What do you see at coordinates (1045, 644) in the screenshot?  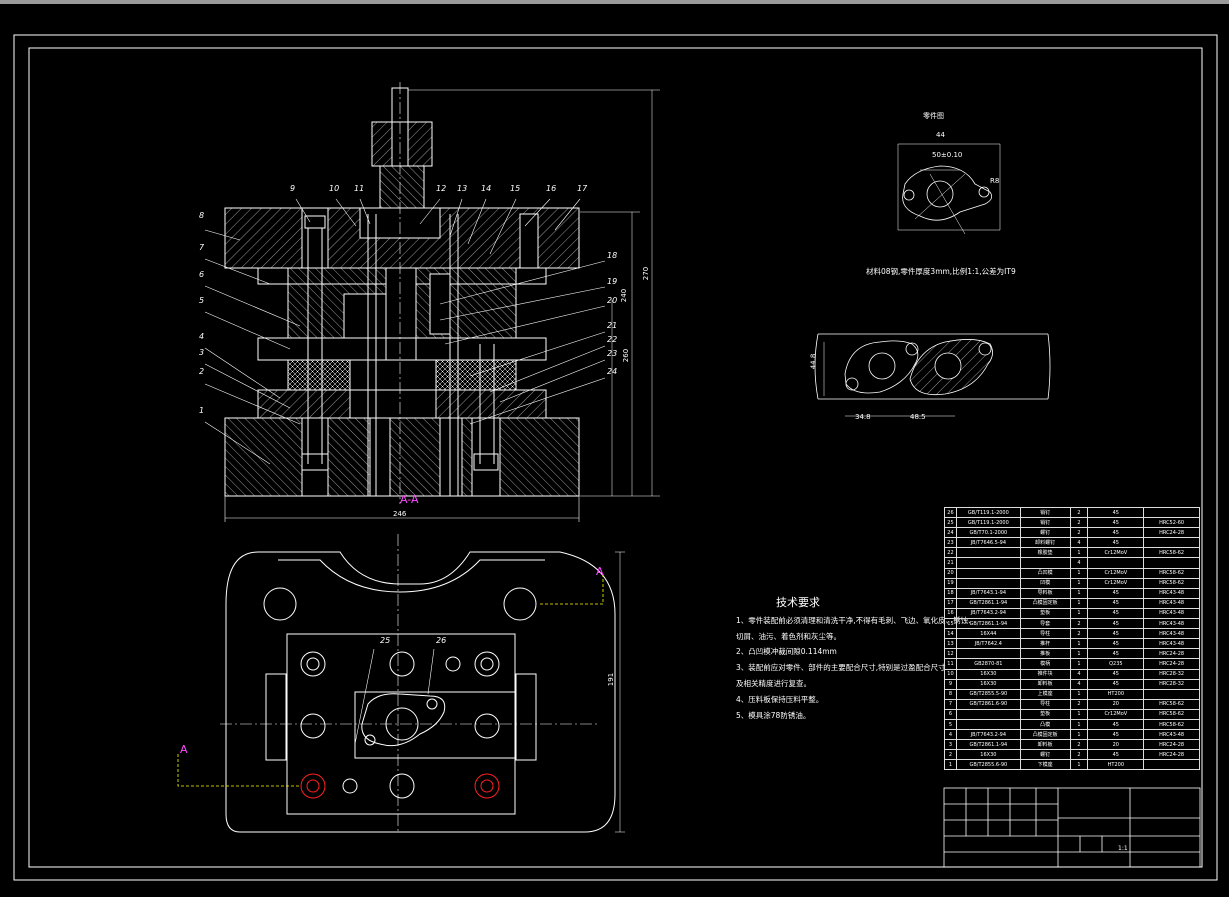 I see `bom-cell: 推杆` at bounding box center [1045, 644].